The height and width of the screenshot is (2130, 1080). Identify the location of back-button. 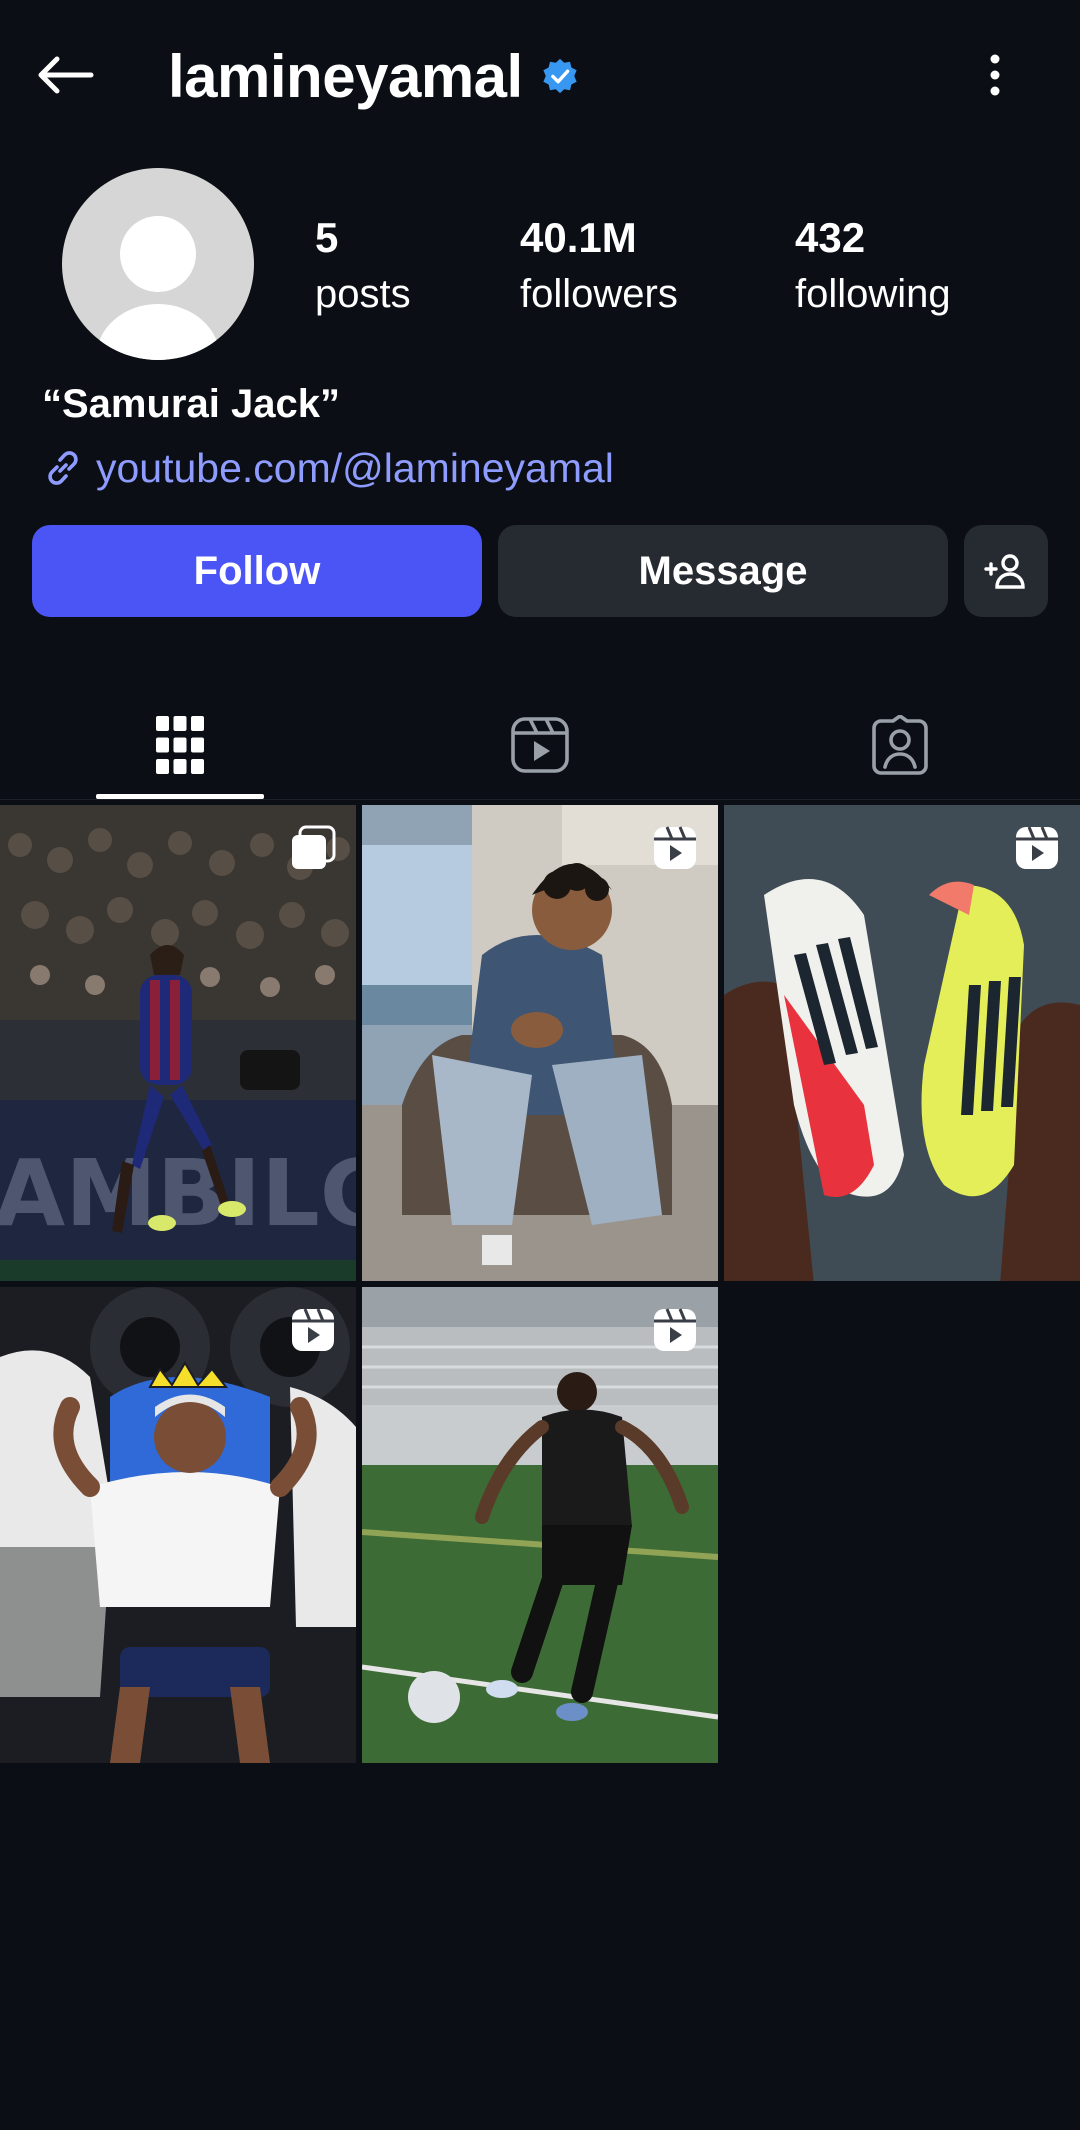
(65, 75).